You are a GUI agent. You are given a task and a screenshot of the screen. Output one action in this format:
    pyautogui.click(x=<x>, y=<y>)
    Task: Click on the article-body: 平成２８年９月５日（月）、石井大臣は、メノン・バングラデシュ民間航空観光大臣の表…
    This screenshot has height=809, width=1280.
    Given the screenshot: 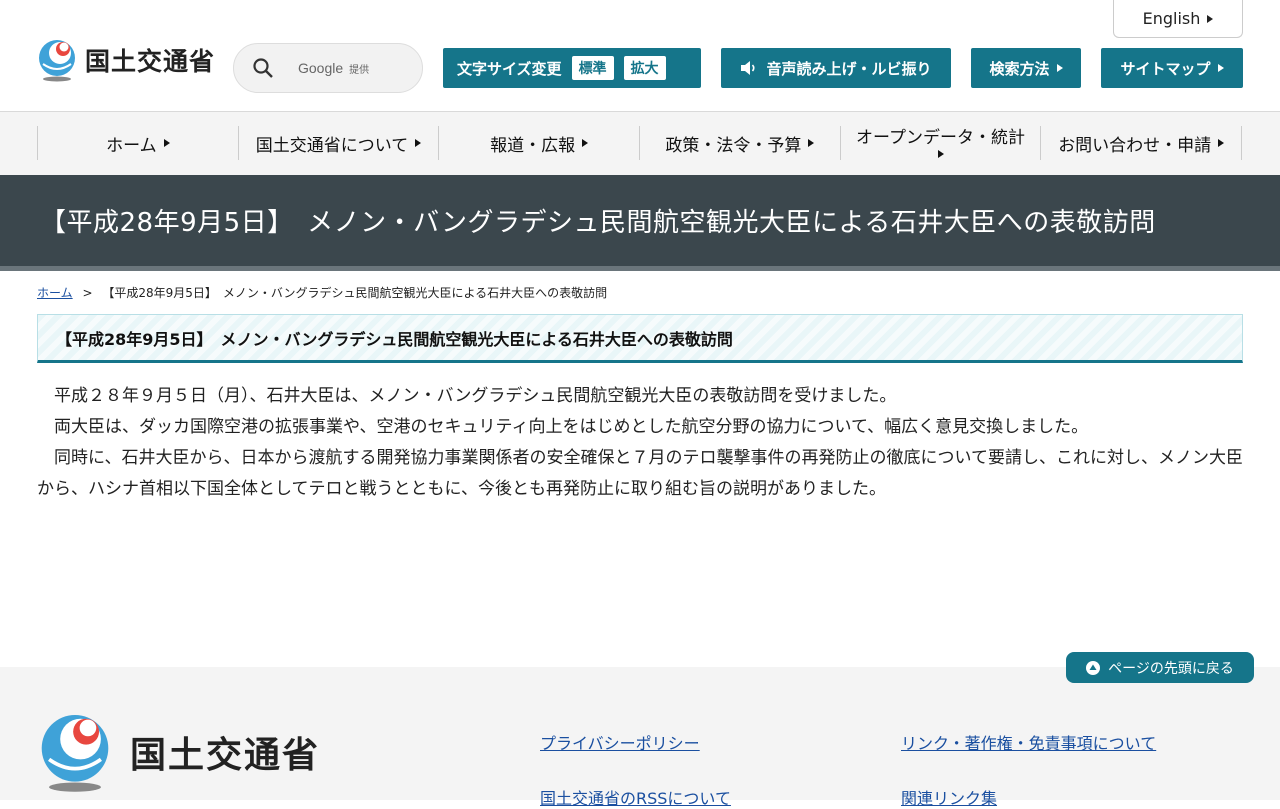 What is the action you would take?
    pyautogui.click(x=640, y=443)
    